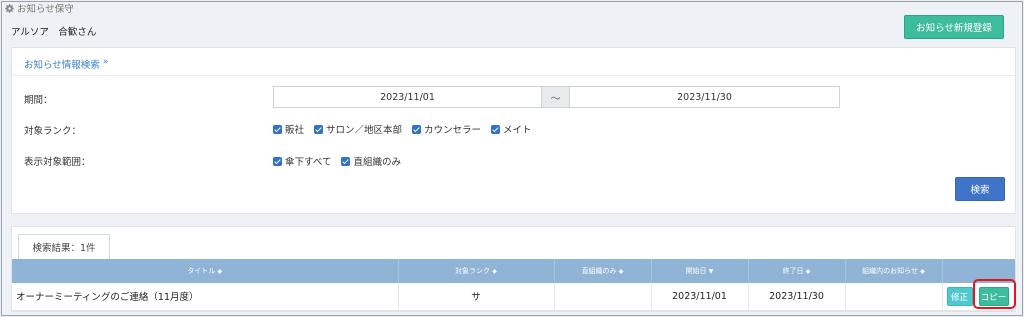  I want to click on rank-checkbox-salon: サロン／地区本部, so click(358, 129).